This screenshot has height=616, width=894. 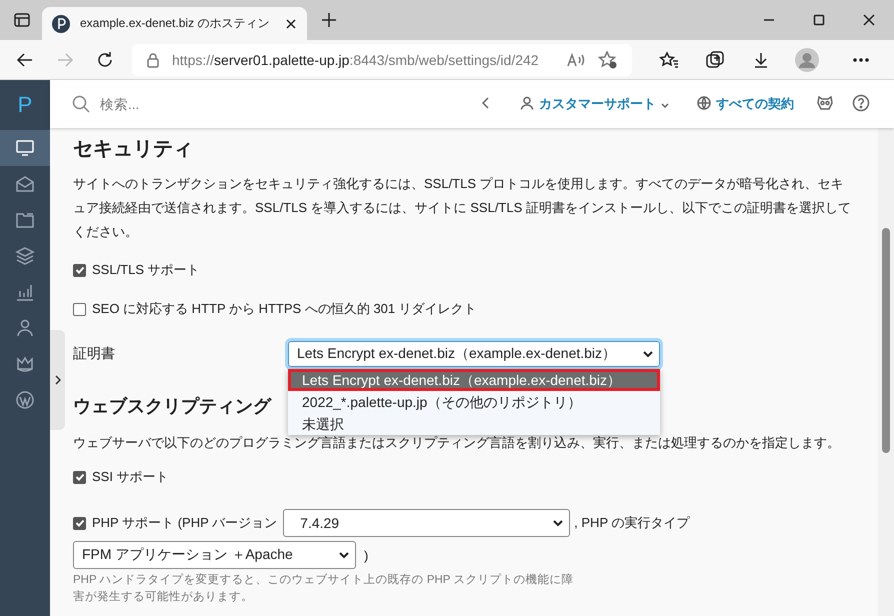 I want to click on dropdown-option: Lets Encrypt ex-denet.biz（example.ex-denet.biz）, so click(x=474, y=380).